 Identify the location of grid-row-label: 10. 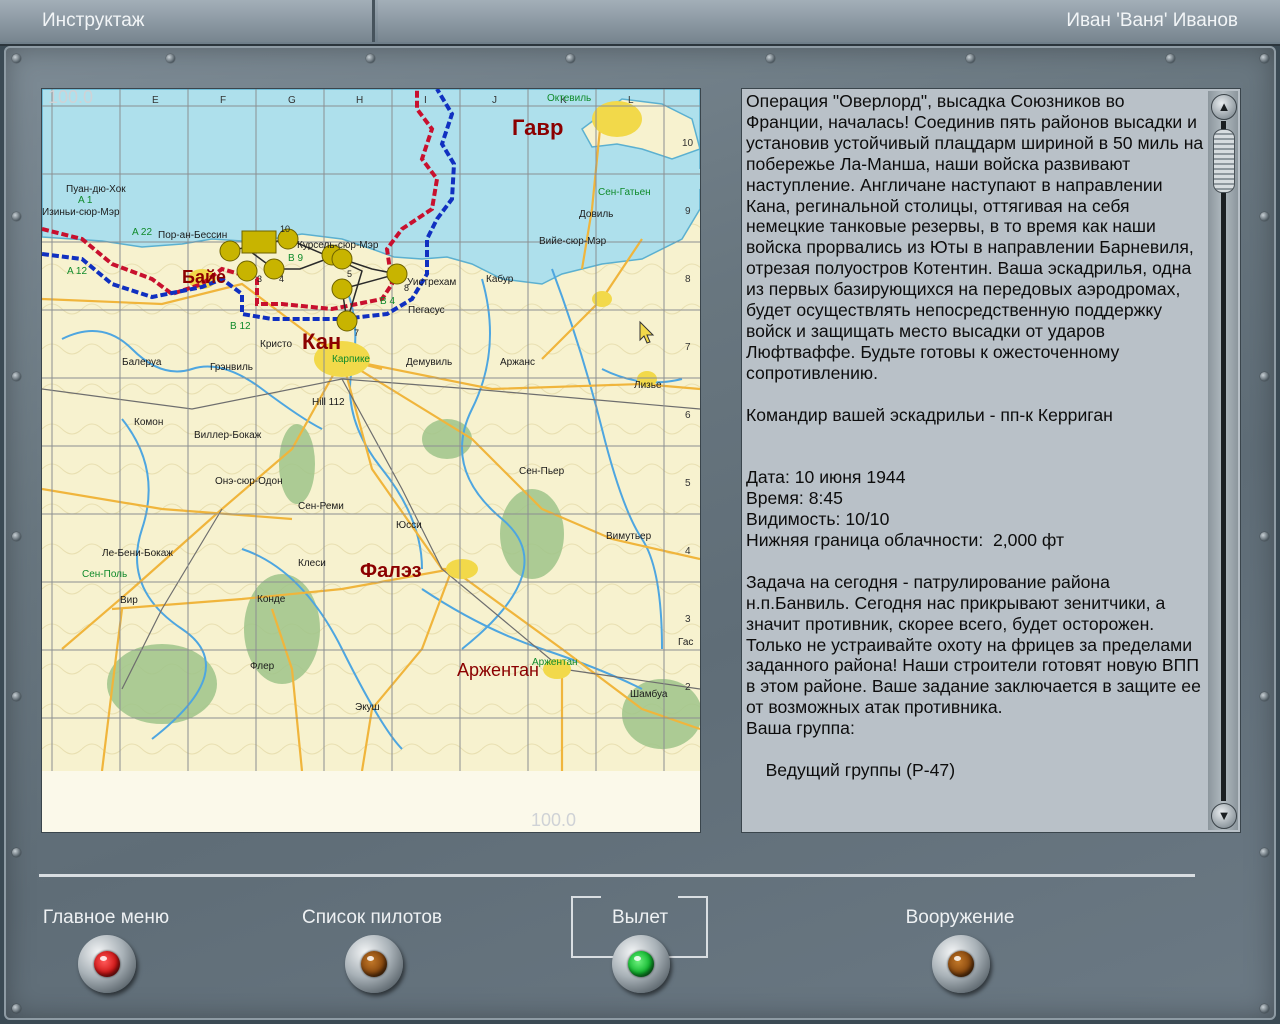
(688, 143).